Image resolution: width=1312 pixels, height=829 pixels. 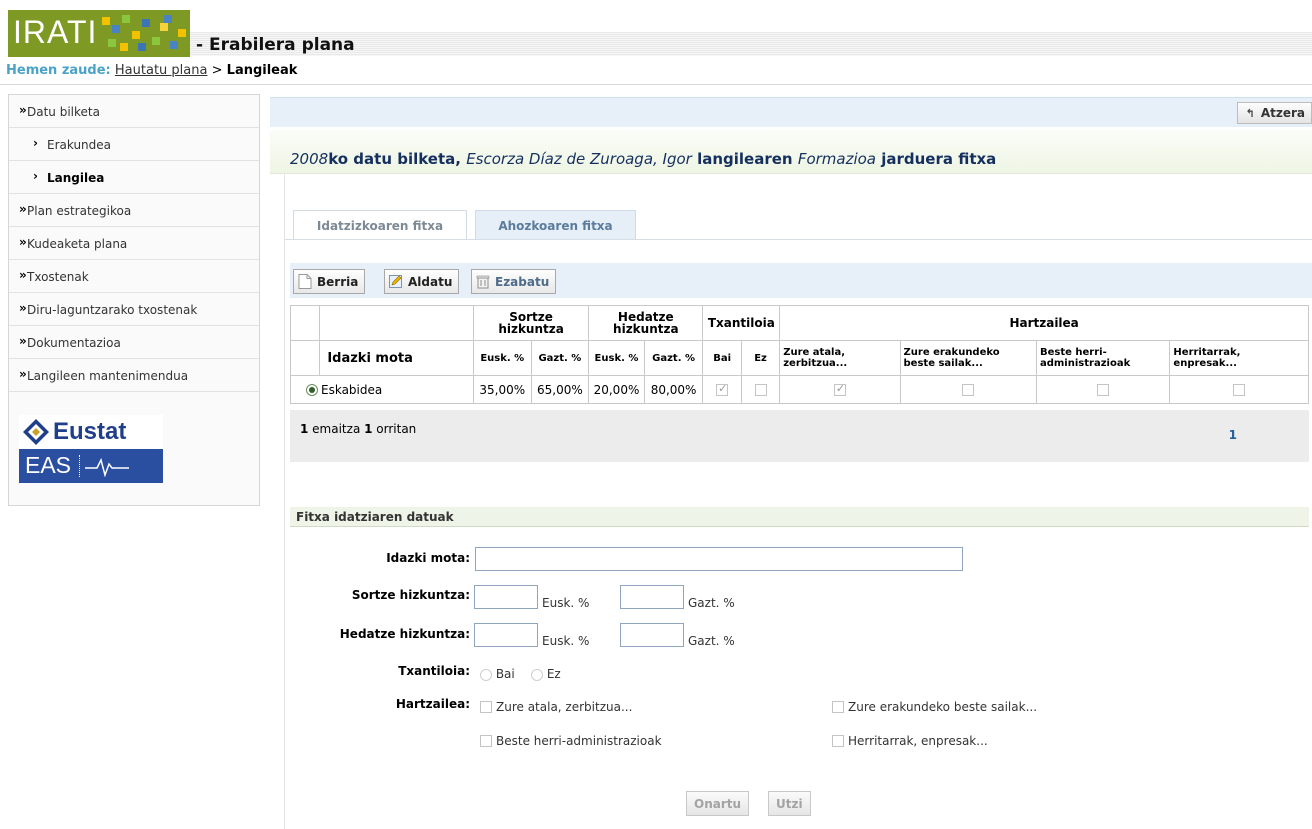 What do you see at coordinates (486, 707) in the screenshot?
I see `checkbox-zure-atala` at bounding box center [486, 707].